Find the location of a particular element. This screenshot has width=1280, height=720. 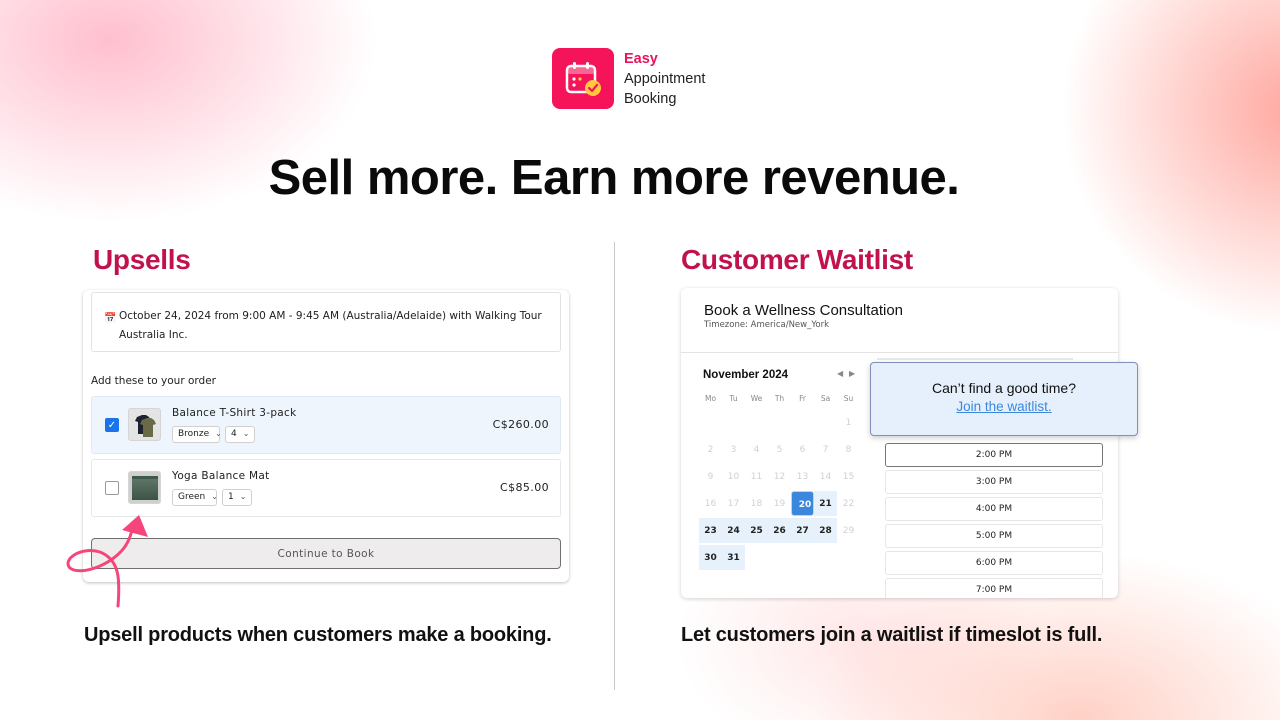

calendar-day: 12 is located at coordinates (779, 476).